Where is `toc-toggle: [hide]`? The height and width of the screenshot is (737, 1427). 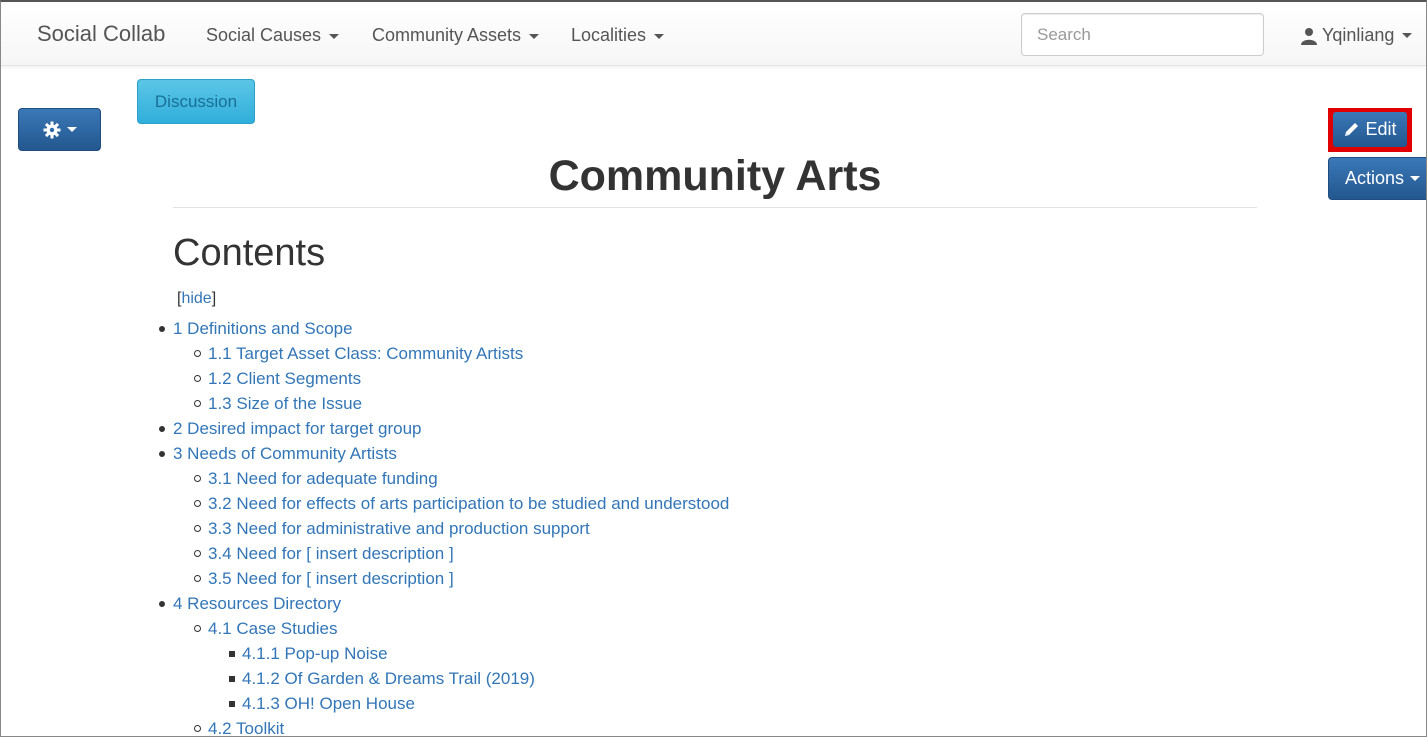 toc-toggle: [hide] is located at coordinates (197, 298).